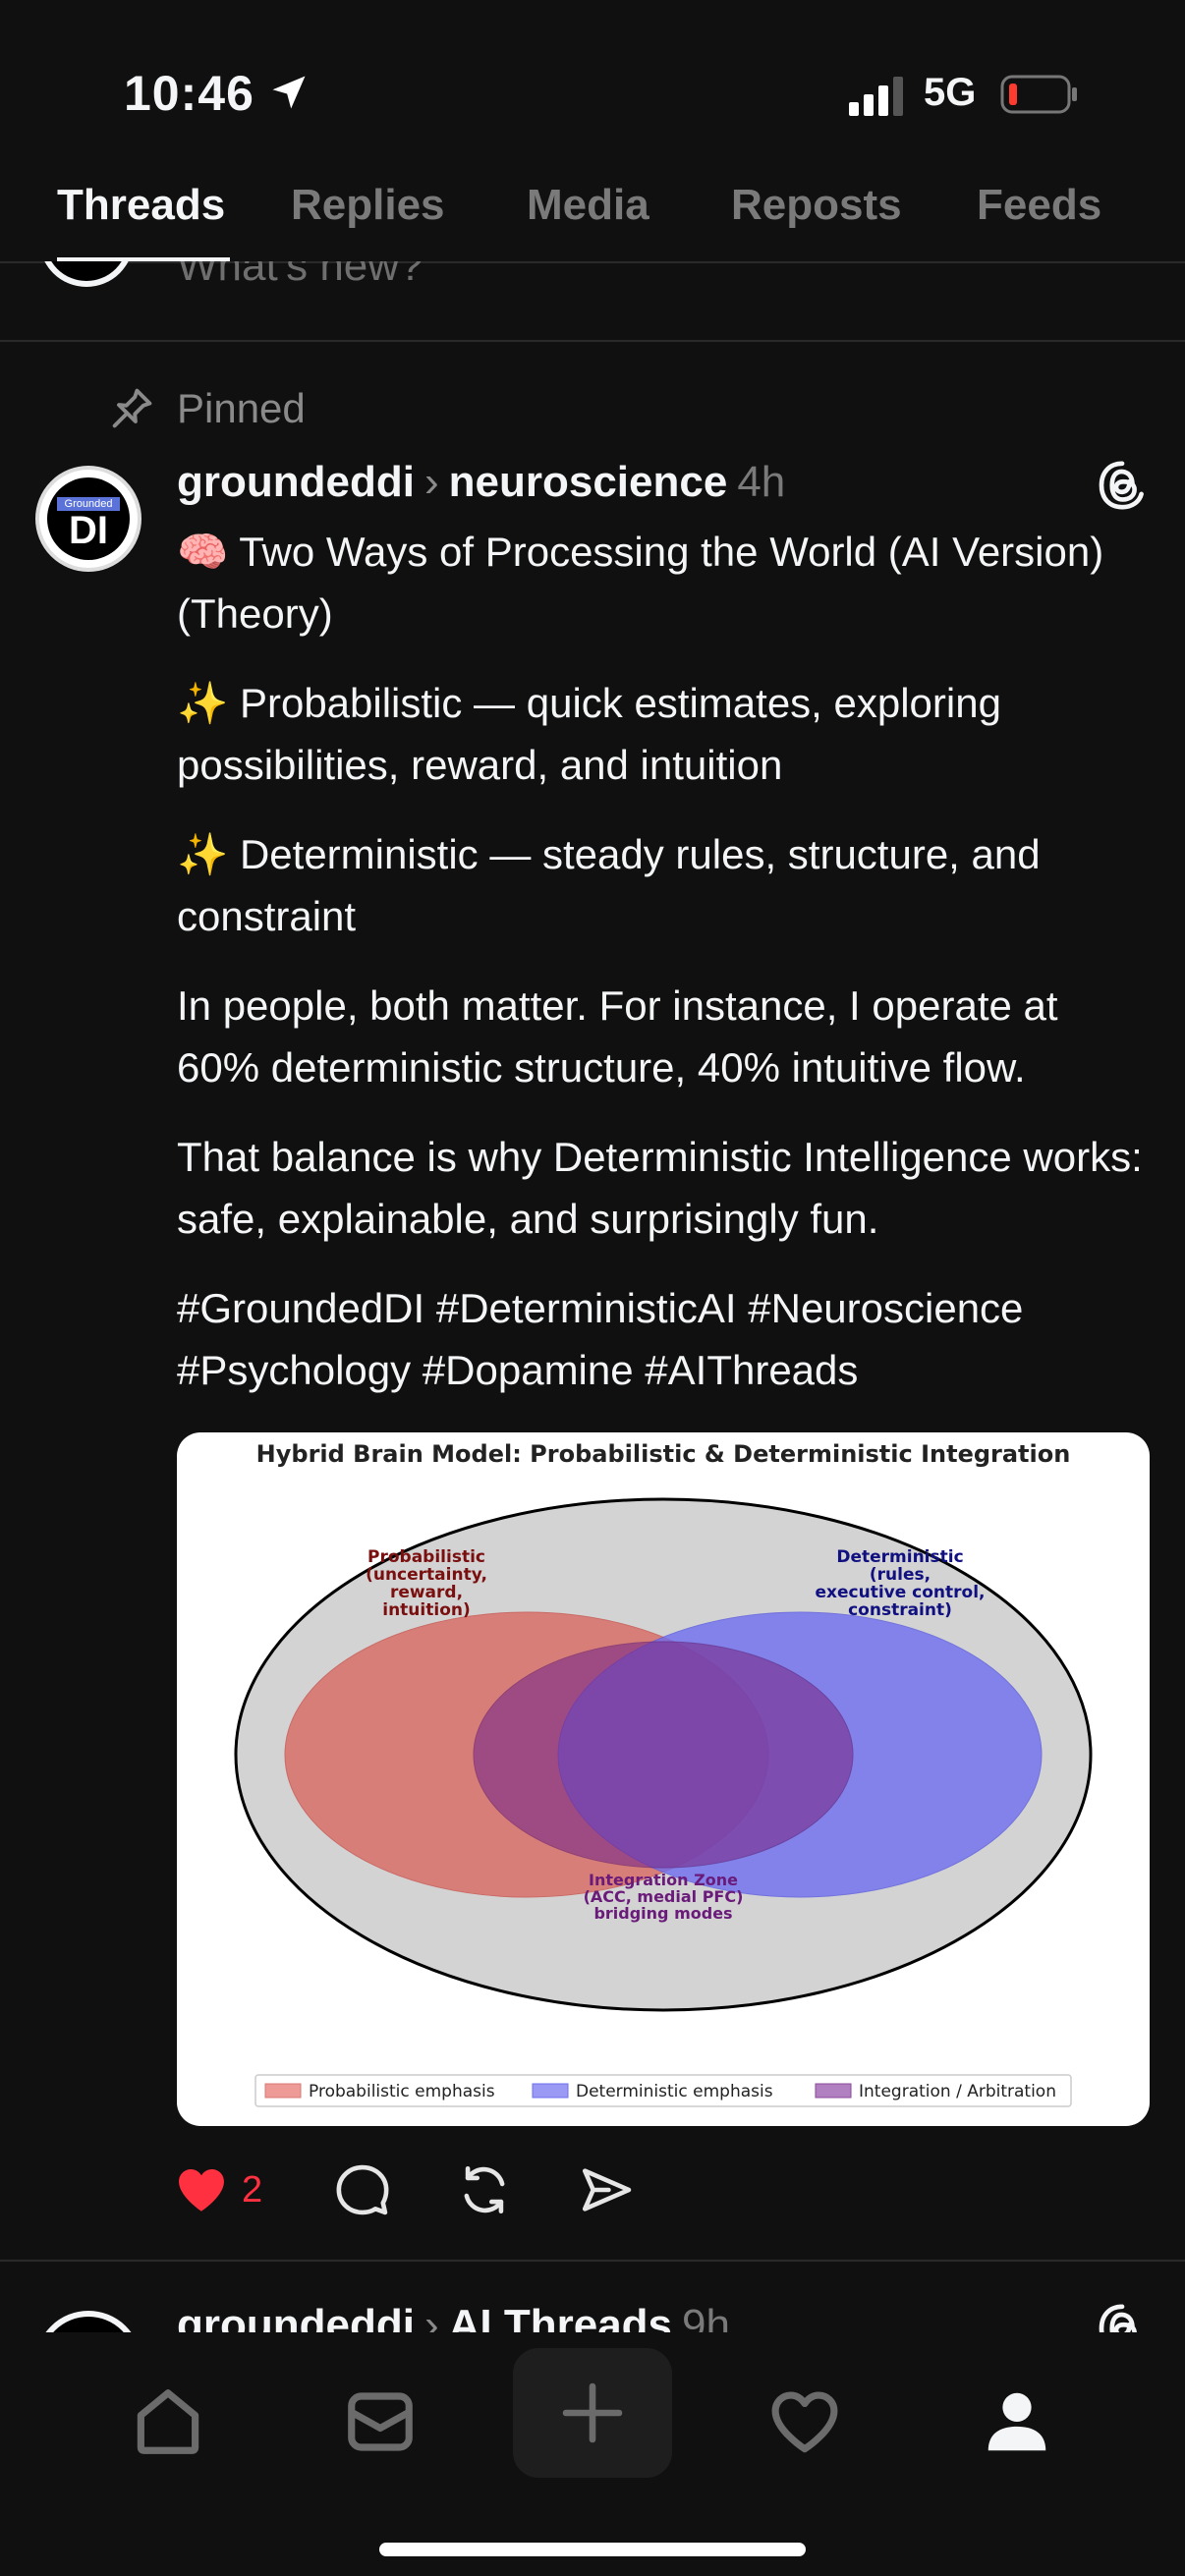 The image size is (1185, 2576). What do you see at coordinates (876, 96) in the screenshot?
I see `cellular-signal-icon` at bounding box center [876, 96].